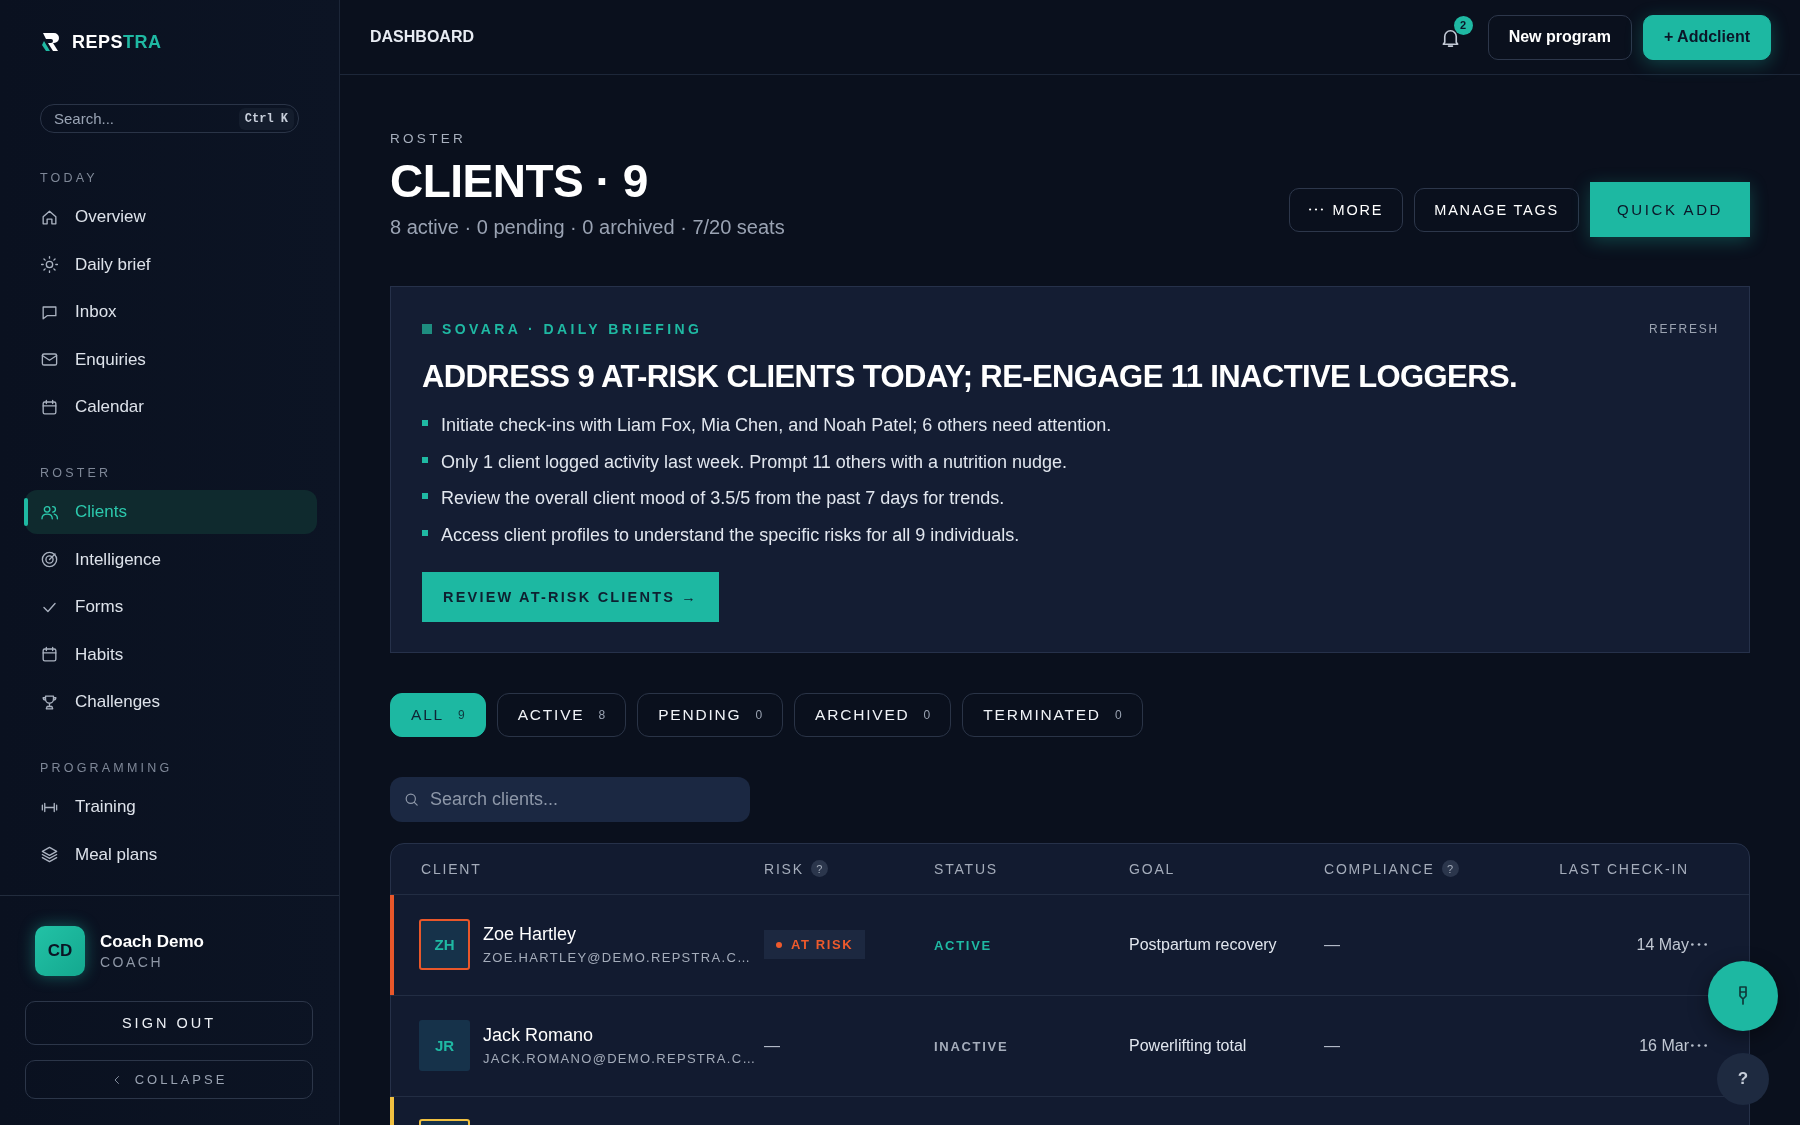 This screenshot has height=1125, width=1800. What do you see at coordinates (171, 702) in the screenshot?
I see `nav-item: Challenges` at bounding box center [171, 702].